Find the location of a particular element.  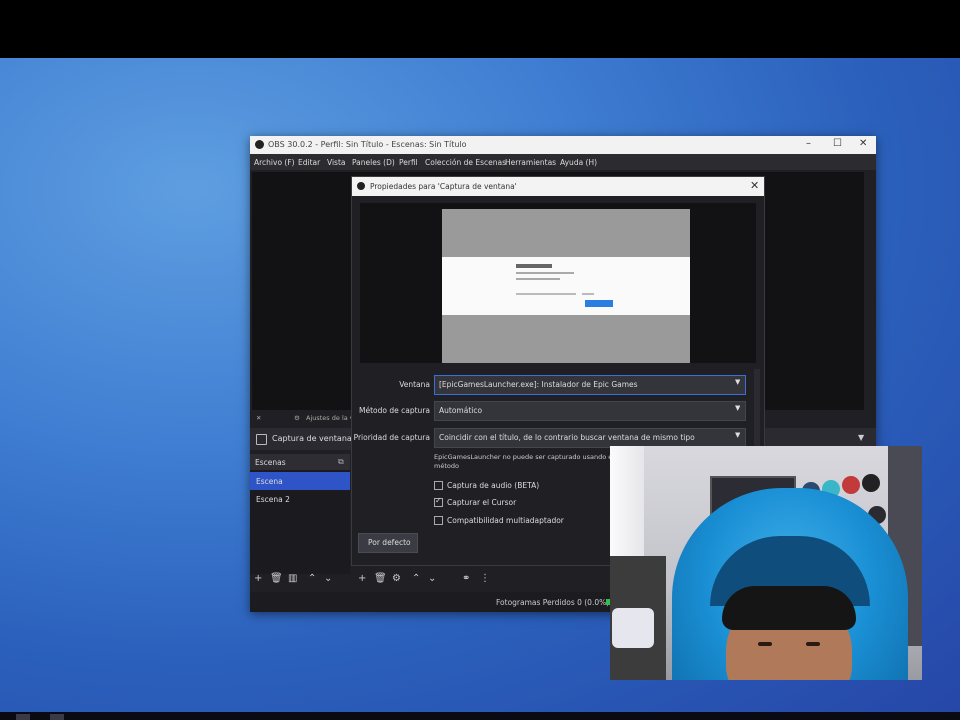

menu-herramientas: Herramientas is located at coordinates (530, 162).